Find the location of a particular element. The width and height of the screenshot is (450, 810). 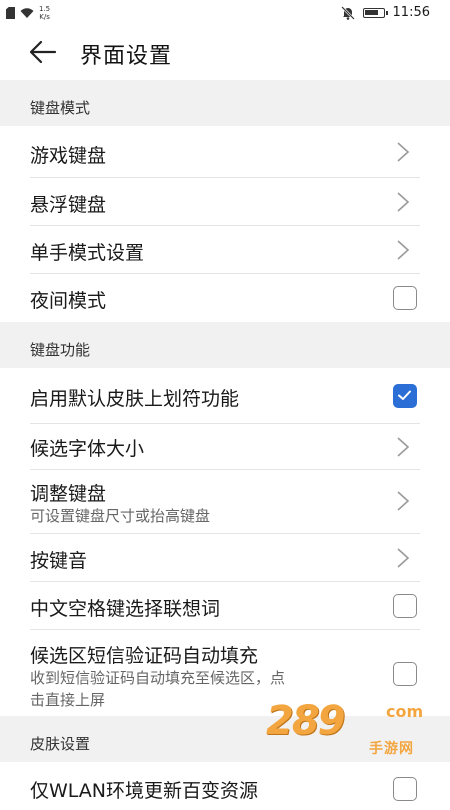

setting-title: 悬浮键盘 is located at coordinates (68, 205).